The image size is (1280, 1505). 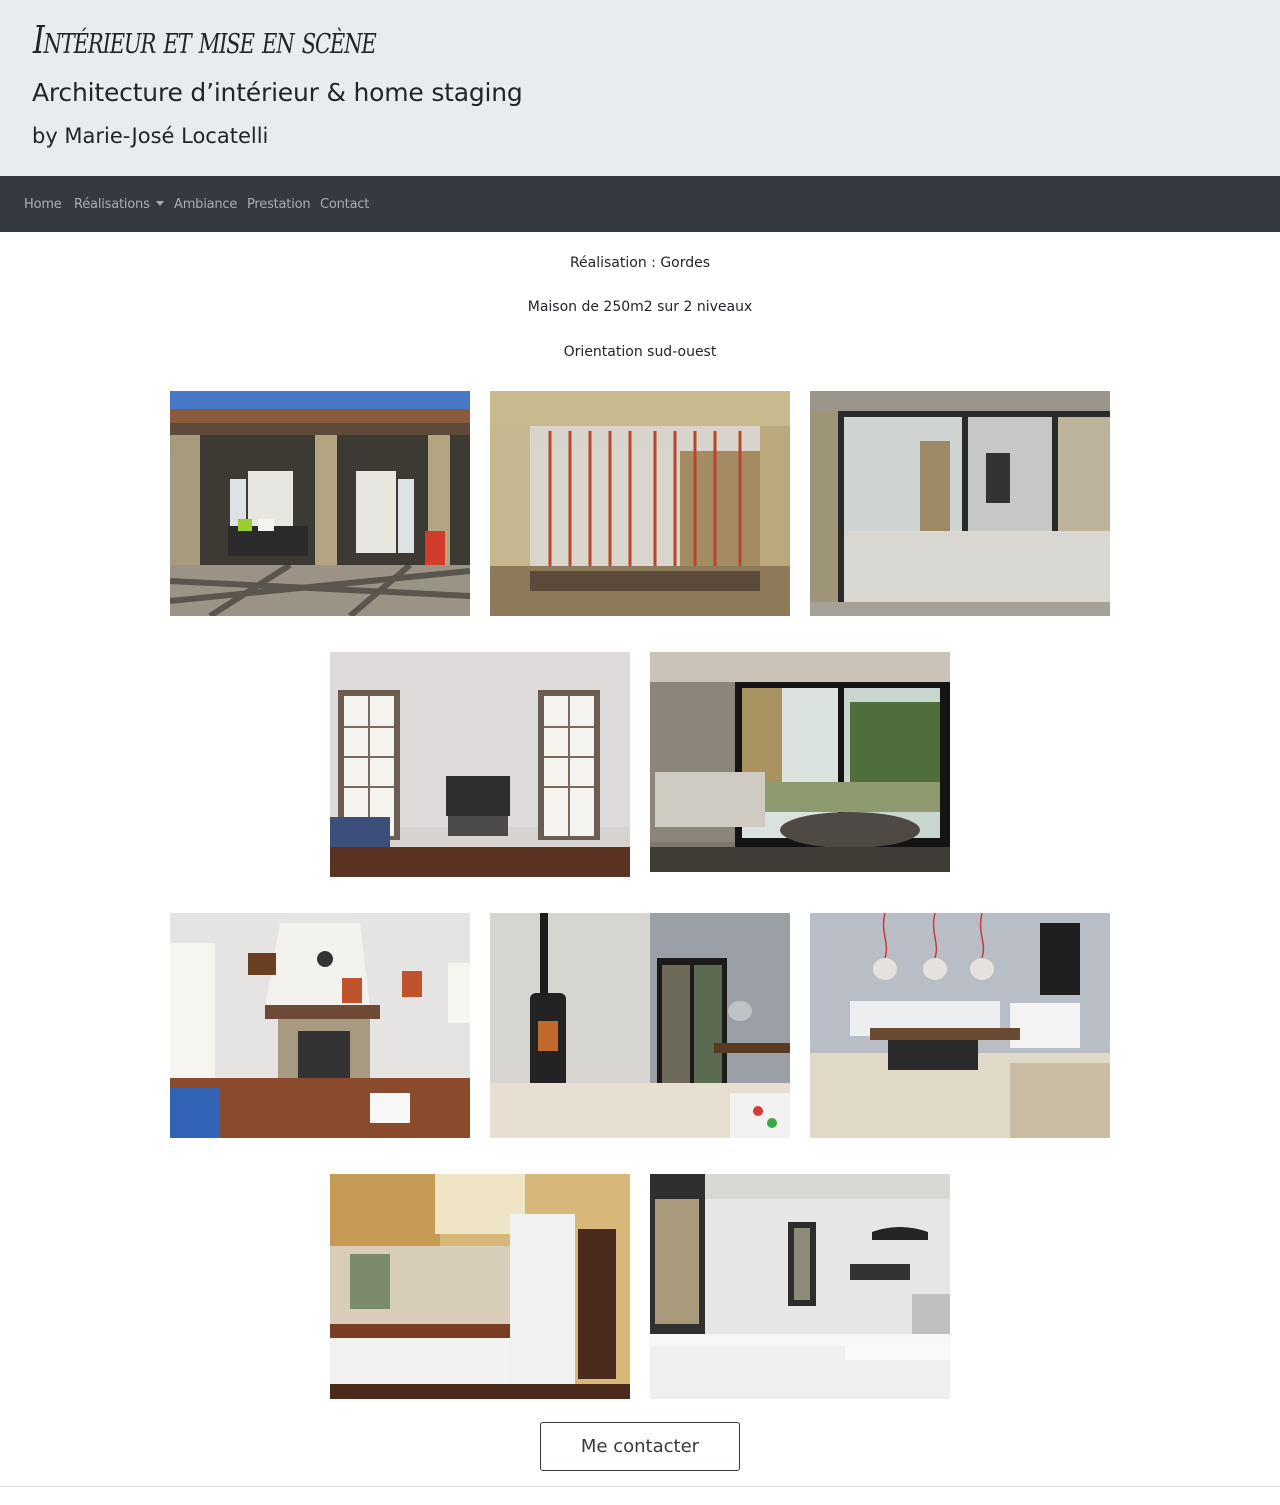 What do you see at coordinates (640, 263) in the screenshot?
I see `project-title: Réalisation : Gordes` at bounding box center [640, 263].